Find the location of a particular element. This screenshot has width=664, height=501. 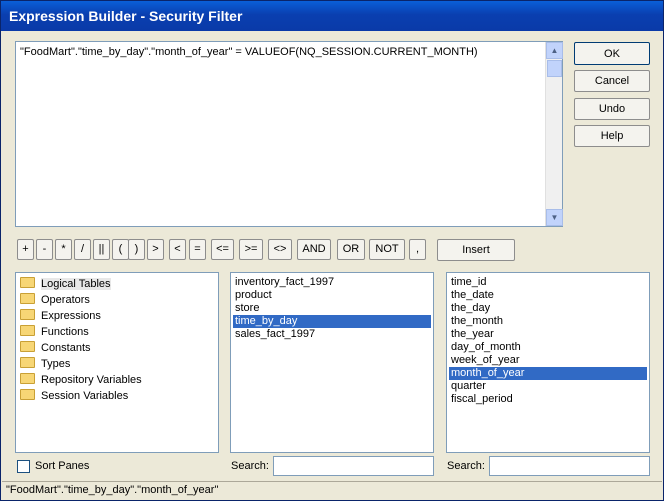

undo-button: Undo is located at coordinates (612, 109).